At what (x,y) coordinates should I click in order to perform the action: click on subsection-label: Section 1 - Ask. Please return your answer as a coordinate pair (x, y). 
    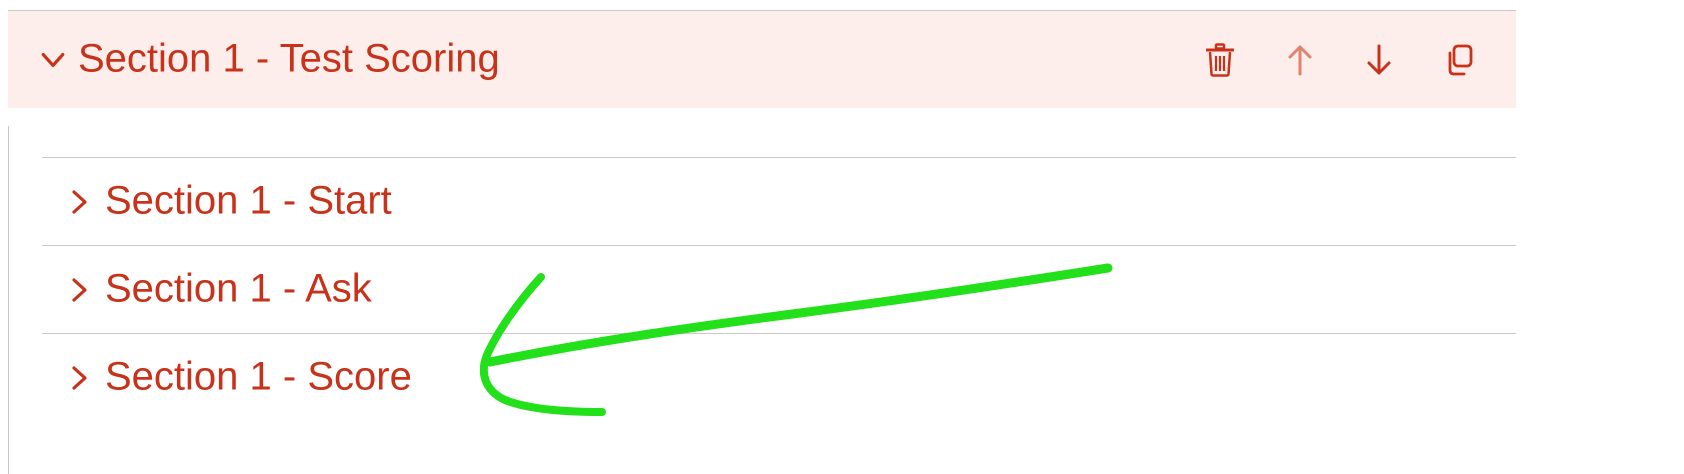
    Looking at the image, I should click on (238, 288).